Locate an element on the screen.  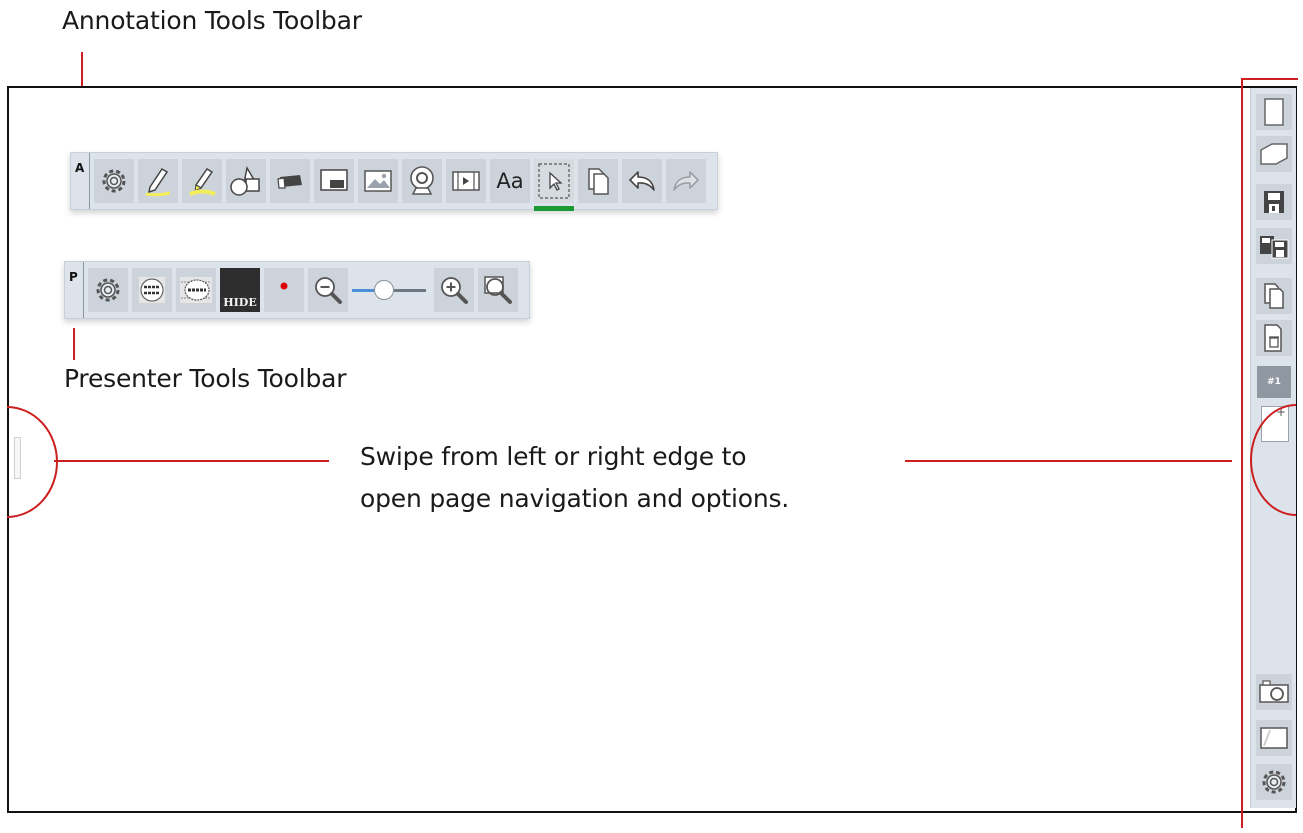
text-tool-button: Aa is located at coordinates (510, 181).